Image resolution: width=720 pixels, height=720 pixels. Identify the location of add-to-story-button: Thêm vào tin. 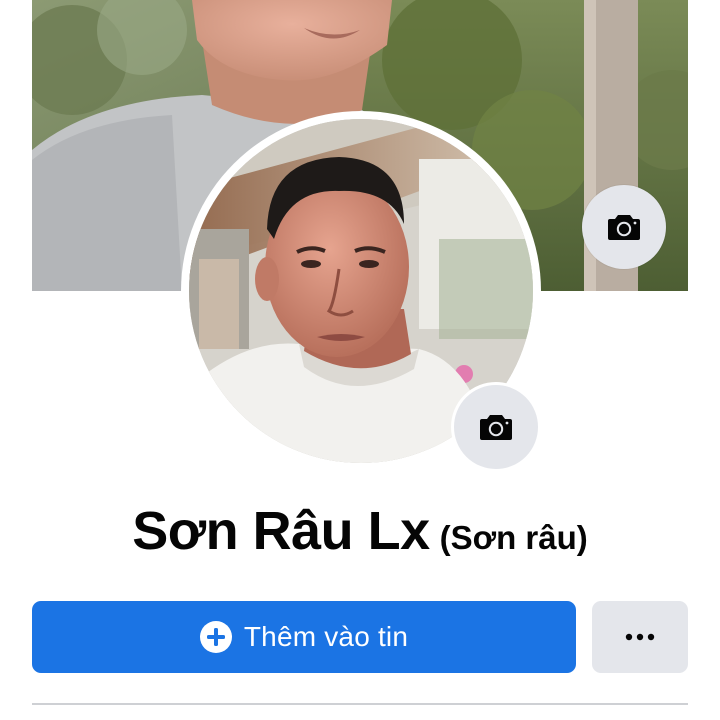
(304, 637).